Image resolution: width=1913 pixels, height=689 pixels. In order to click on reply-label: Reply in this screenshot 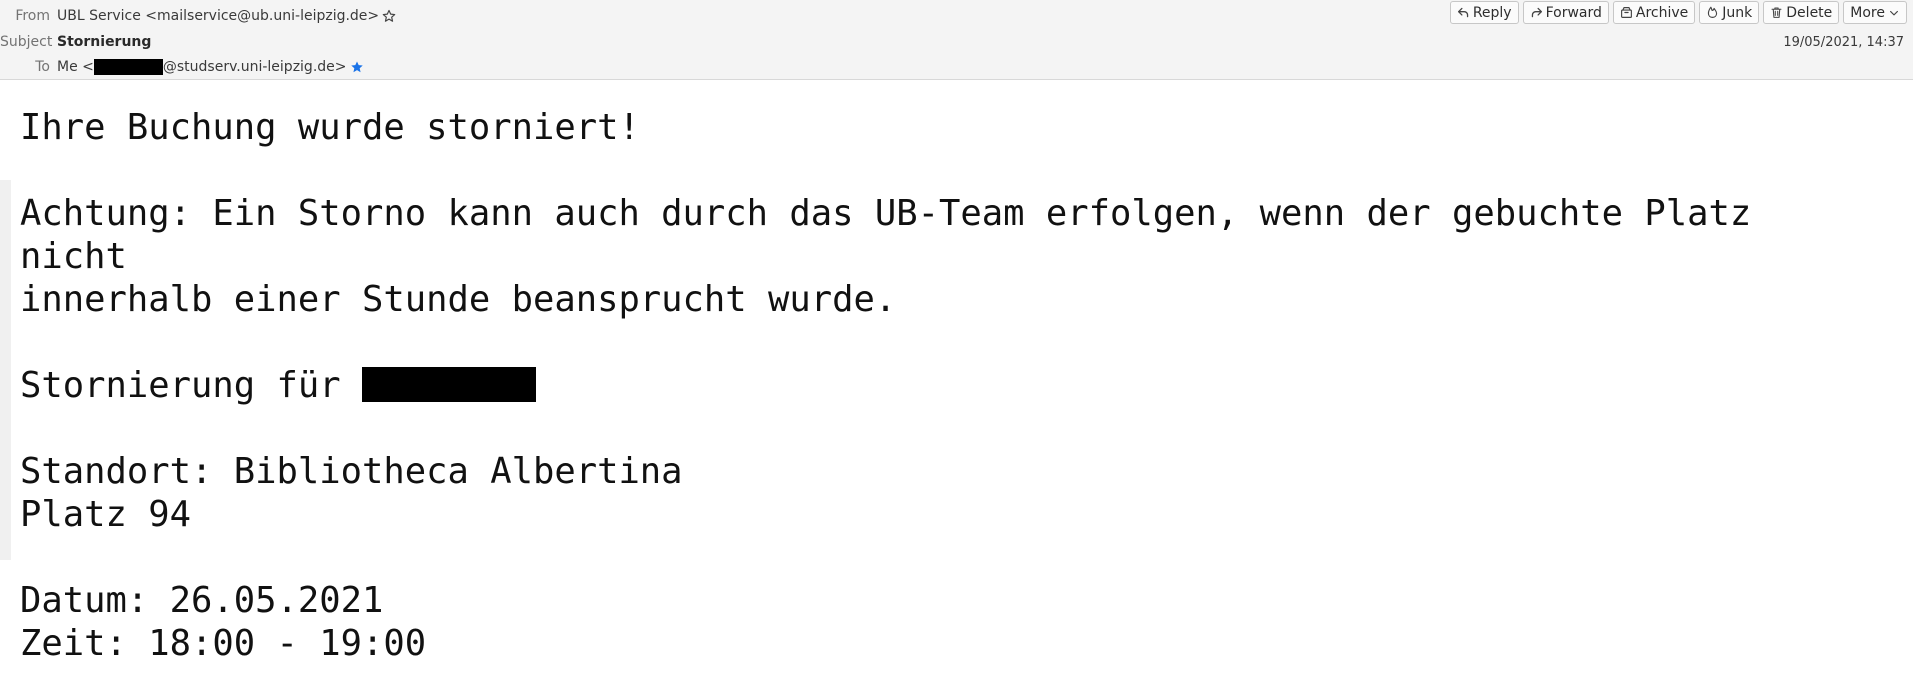, I will do `click(1492, 12)`.